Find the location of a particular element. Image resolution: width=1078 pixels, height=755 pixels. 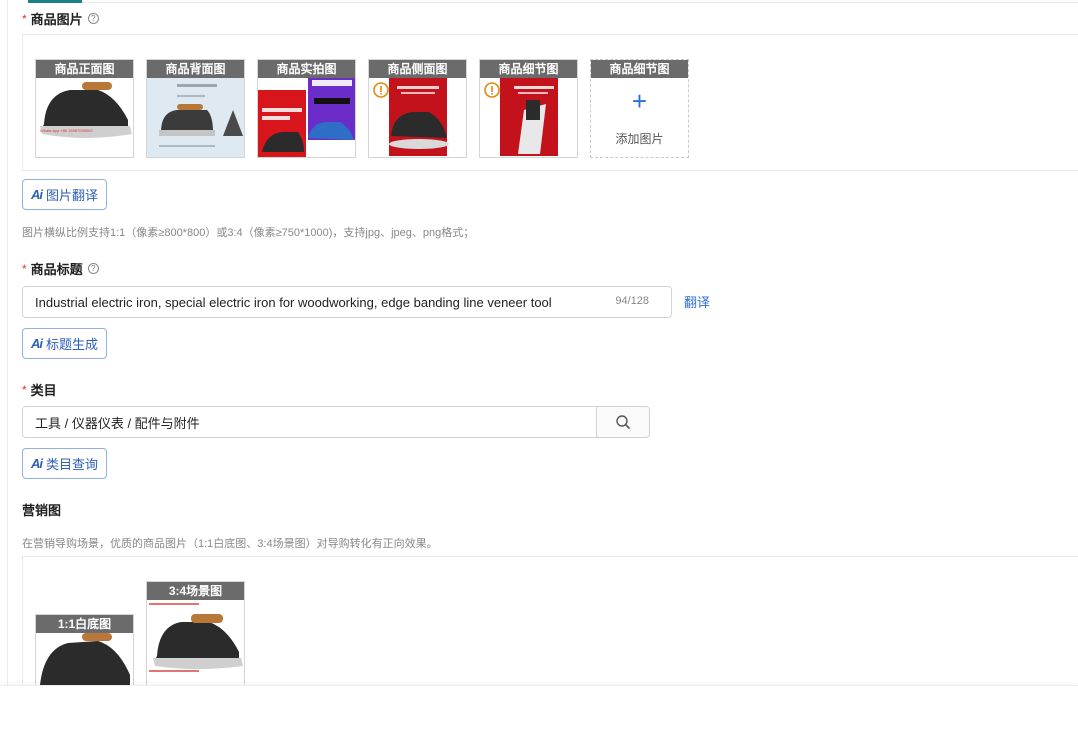

product-title-label: * 商品标题 ? is located at coordinates (60, 268).